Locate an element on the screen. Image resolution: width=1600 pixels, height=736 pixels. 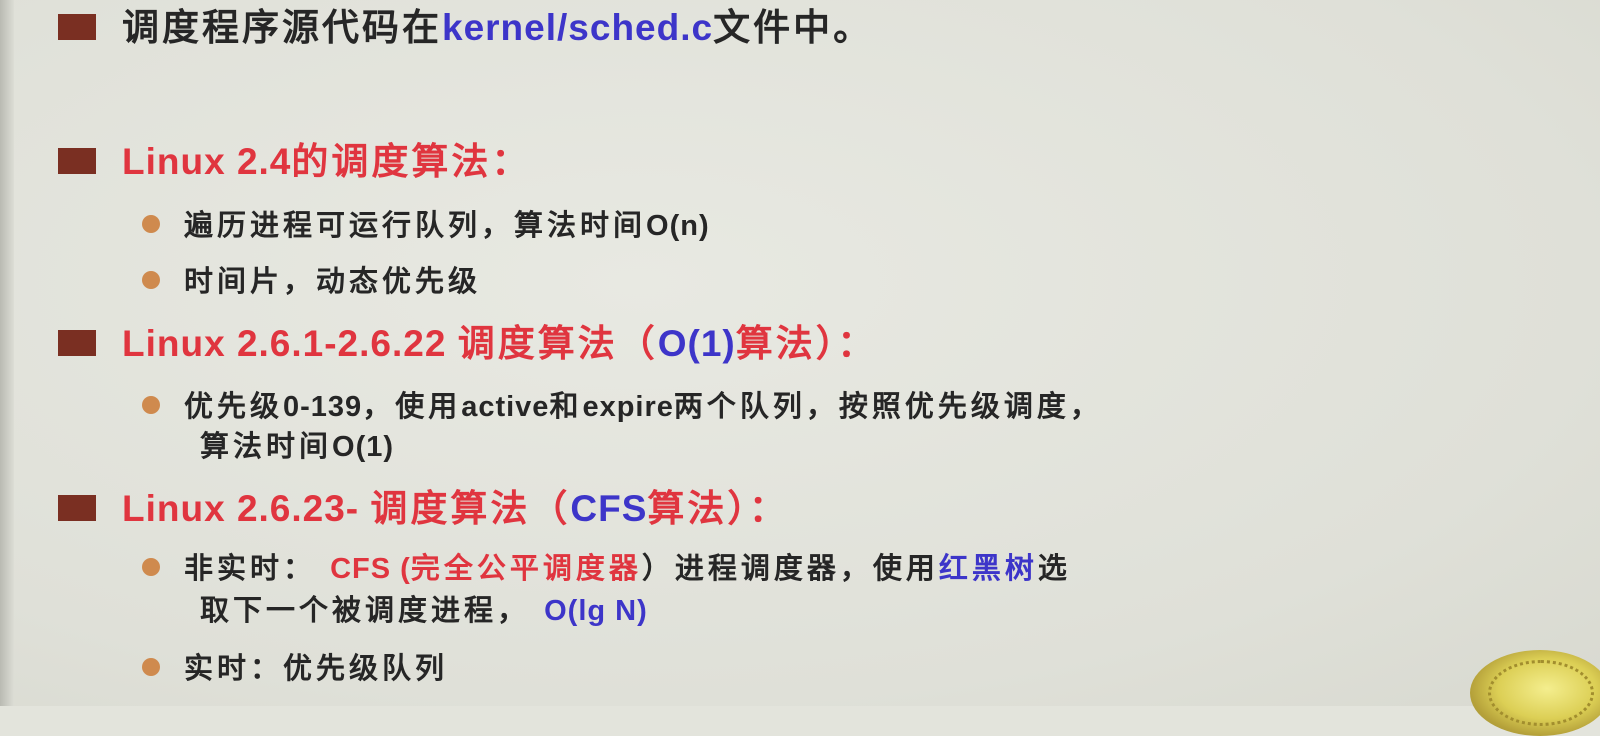
text-linux-26-range: Linux 2.6.1-2.6.22 is located at coordinates (290, 343).